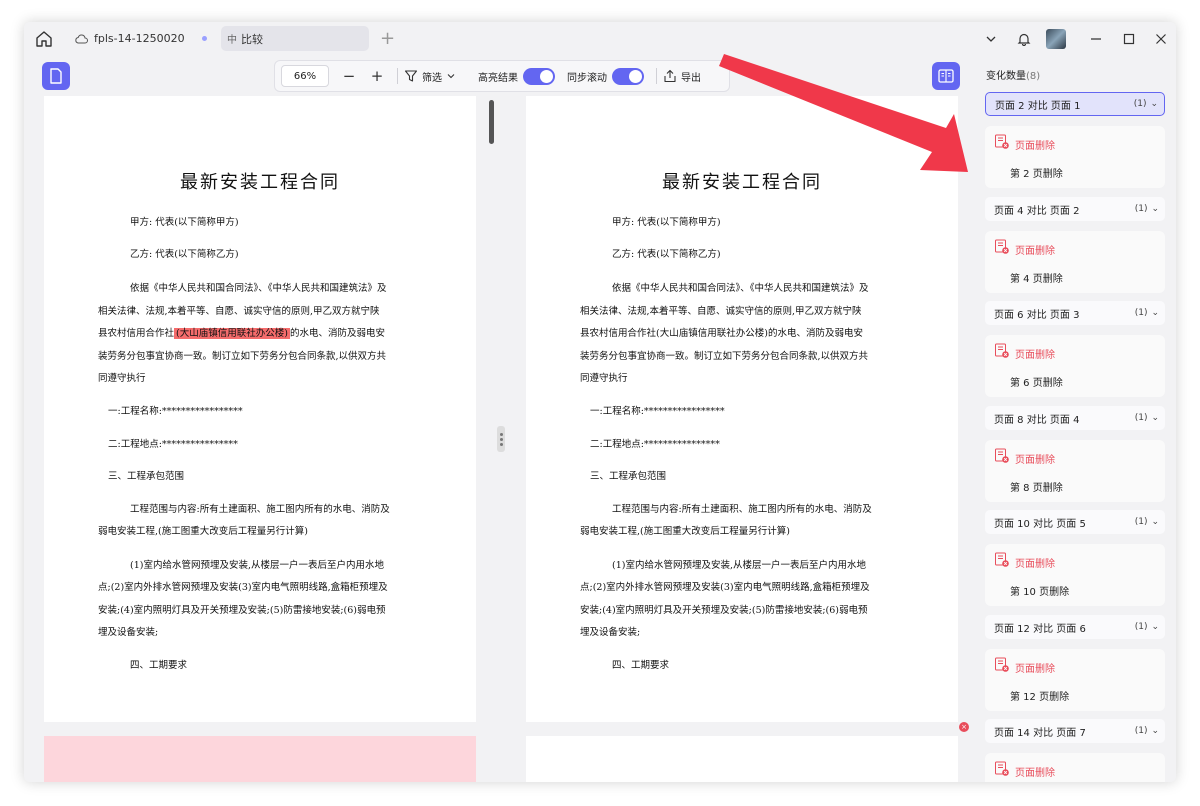 The width and height of the screenshot is (1200, 806). I want to click on tab-file-label: fpls-14-1250020, so click(139, 38).